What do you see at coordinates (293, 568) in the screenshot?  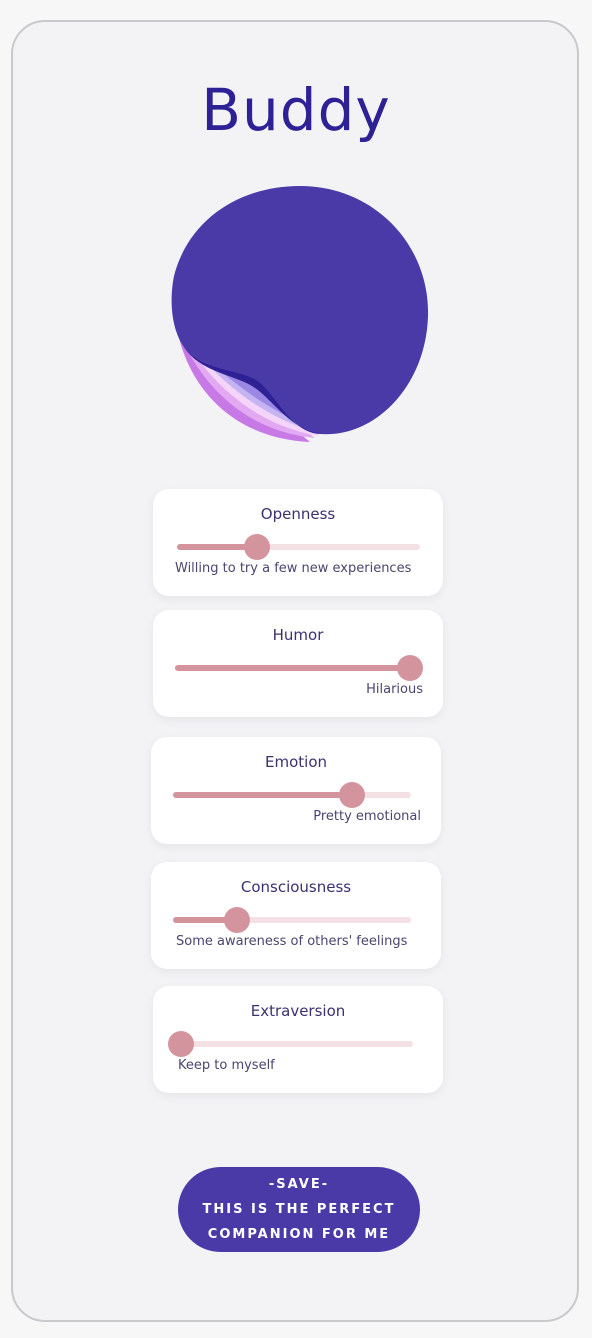 I see `trait-description: Willing to try a few new experiences` at bounding box center [293, 568].